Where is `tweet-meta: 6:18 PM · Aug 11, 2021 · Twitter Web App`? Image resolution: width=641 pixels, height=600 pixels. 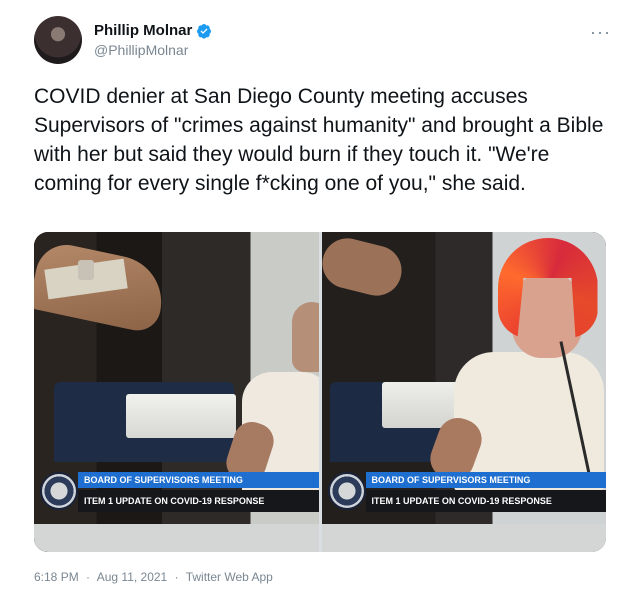 tweet-meta: 6:18 PM · Aug 11, 2021 · Twitter Web App is located at coordinates (155, 577).